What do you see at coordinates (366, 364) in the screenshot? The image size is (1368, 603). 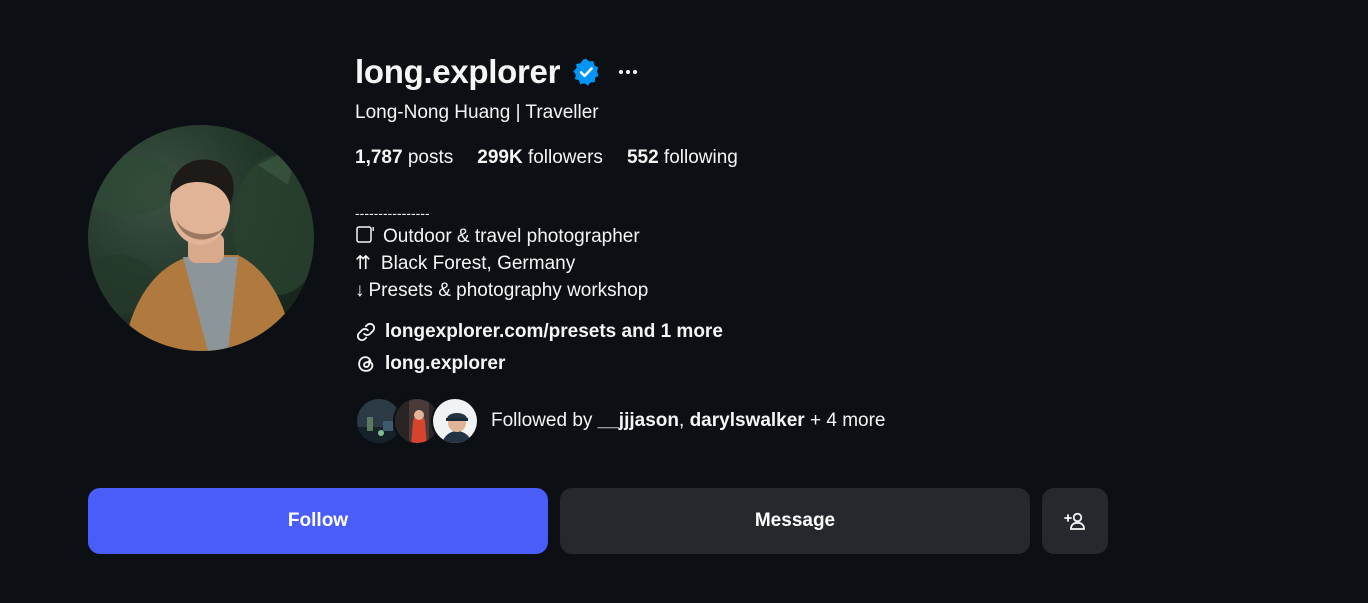 I see `threads-icon` at bounding box center [366, 364].